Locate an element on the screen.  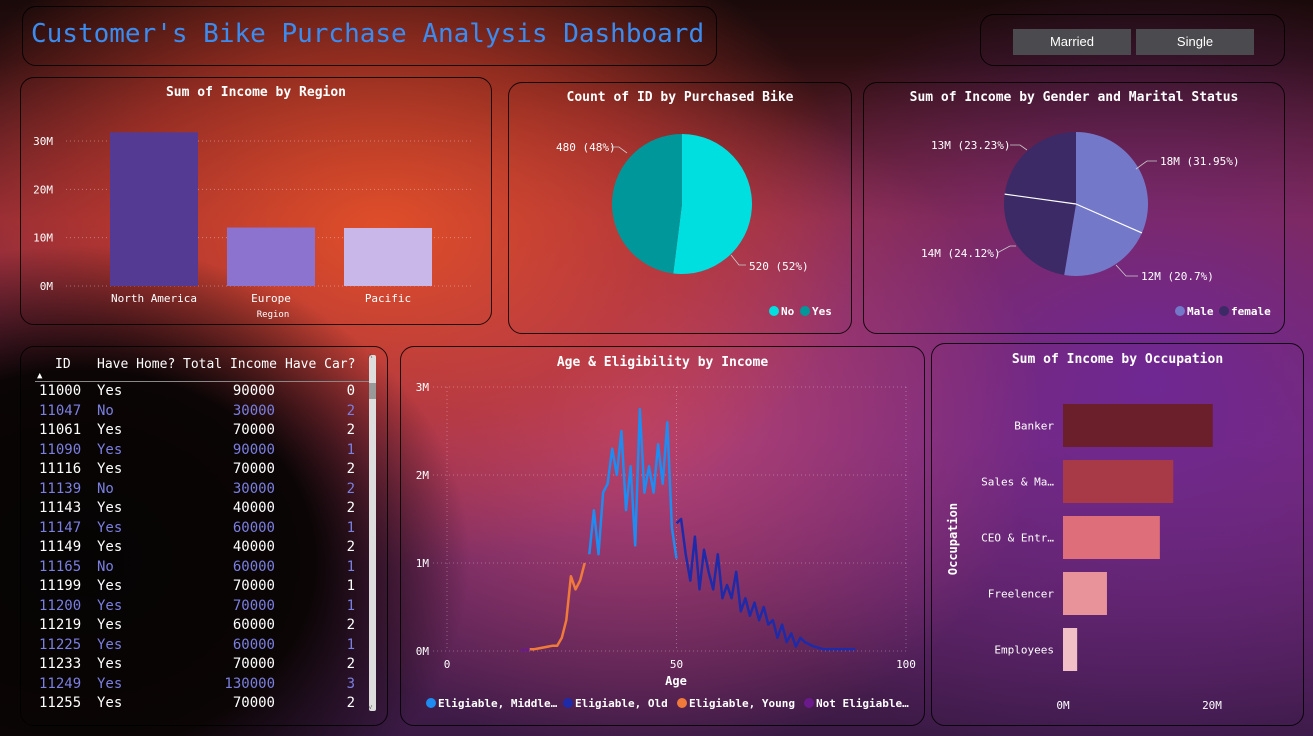
purchase-label-yes: 480 (48%) is located at coordinates (586, 147).